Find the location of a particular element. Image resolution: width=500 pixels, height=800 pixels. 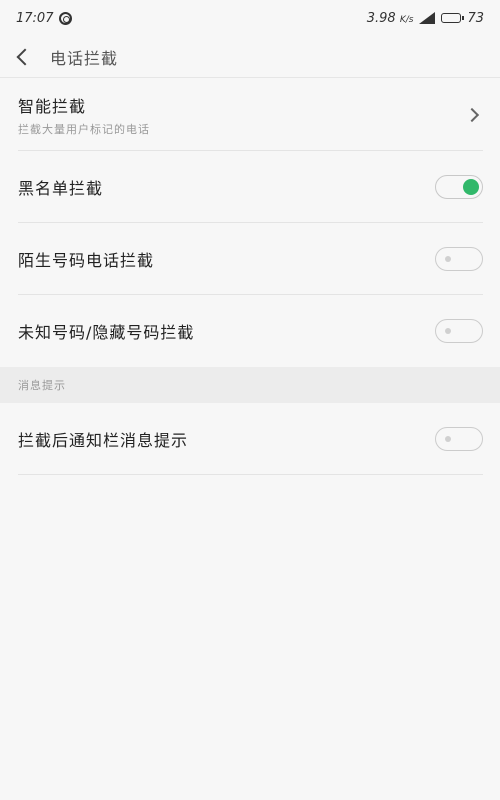

network-speed-unit: K/s is located at coordinates (406, 19).